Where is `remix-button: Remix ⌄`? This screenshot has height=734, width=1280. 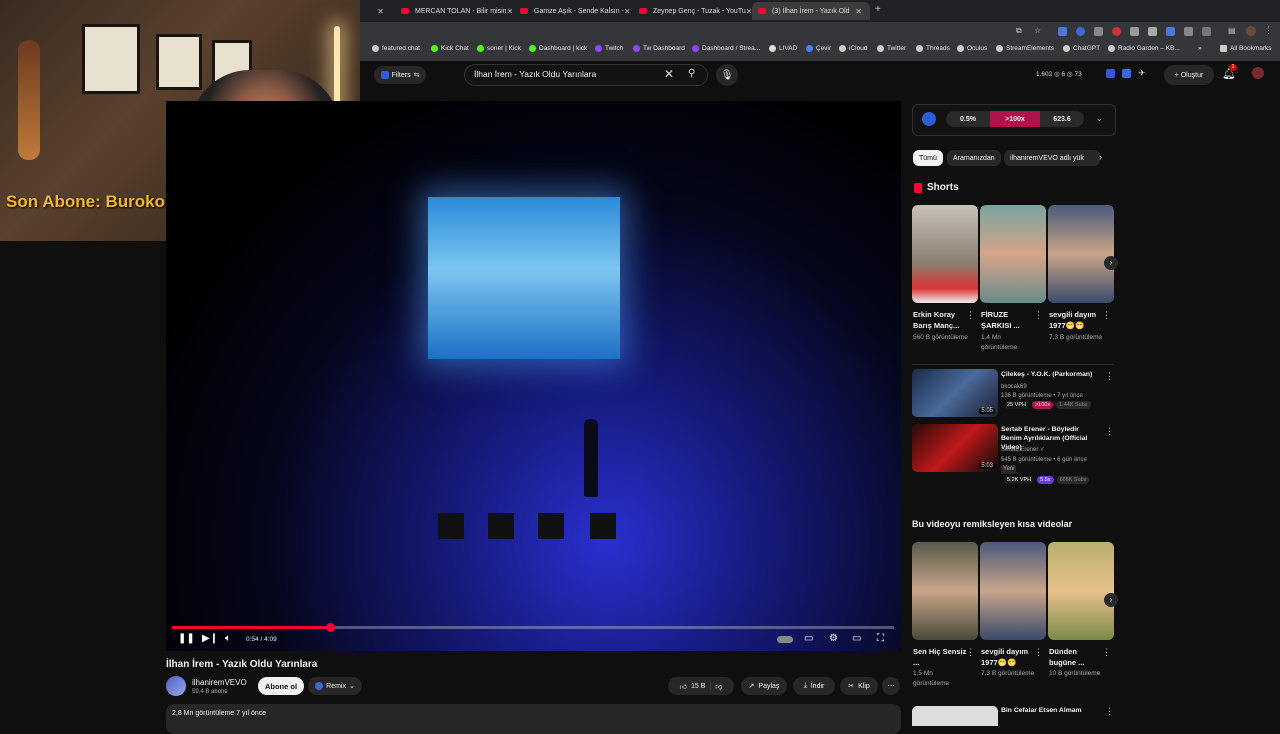
remix-button: Remix ⌄ is located at coordinates (335, 686).